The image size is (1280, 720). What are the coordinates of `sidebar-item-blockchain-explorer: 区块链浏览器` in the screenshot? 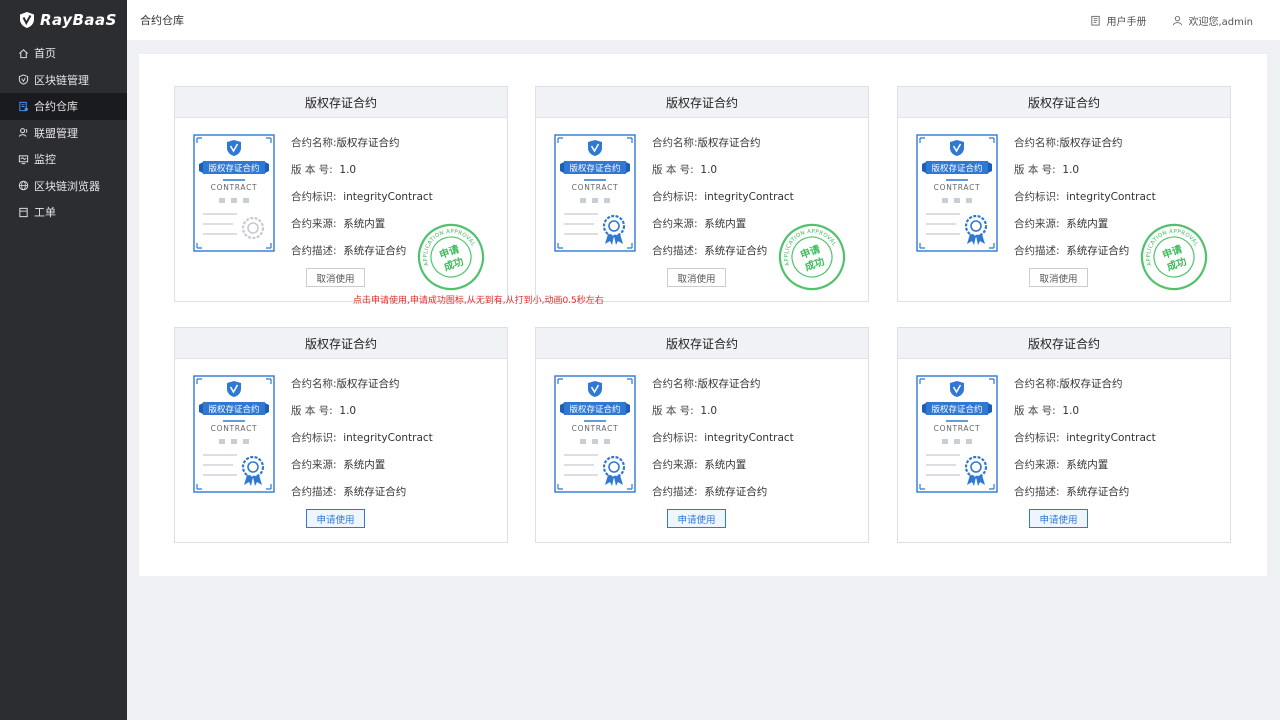 It's located at (63, 186).